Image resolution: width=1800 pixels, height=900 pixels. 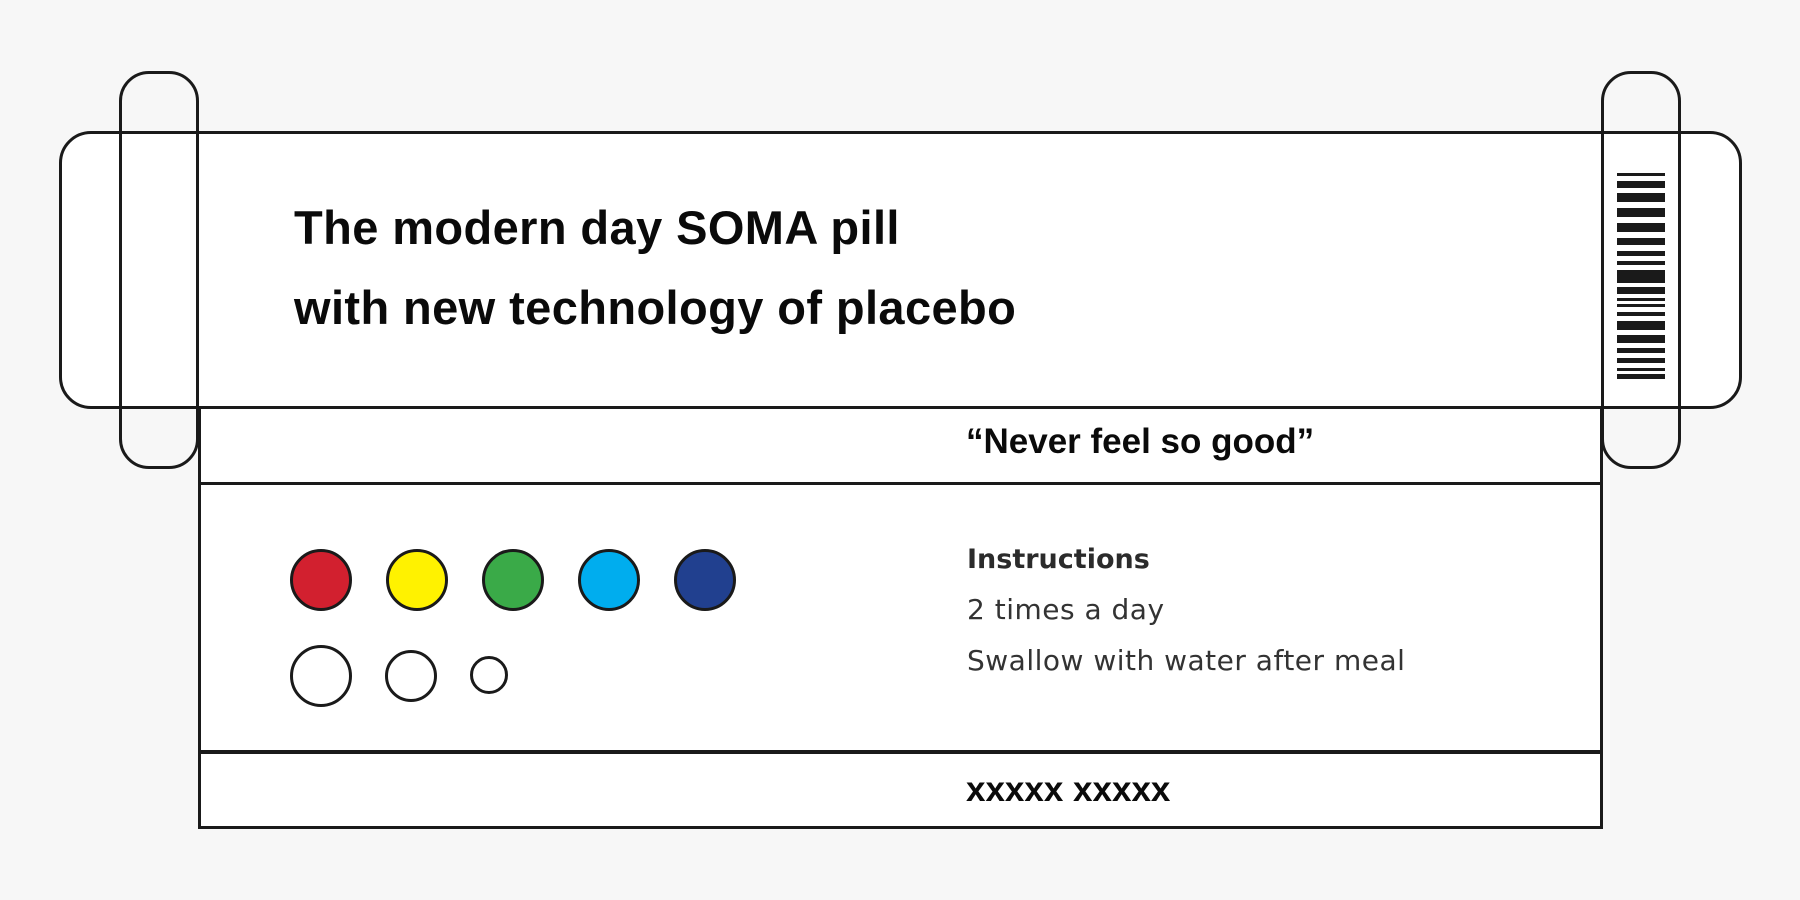 What do you see at coordinates (900, 790) in the screenshot?
I see `bottom-flap` at bounding box center [900, 790].